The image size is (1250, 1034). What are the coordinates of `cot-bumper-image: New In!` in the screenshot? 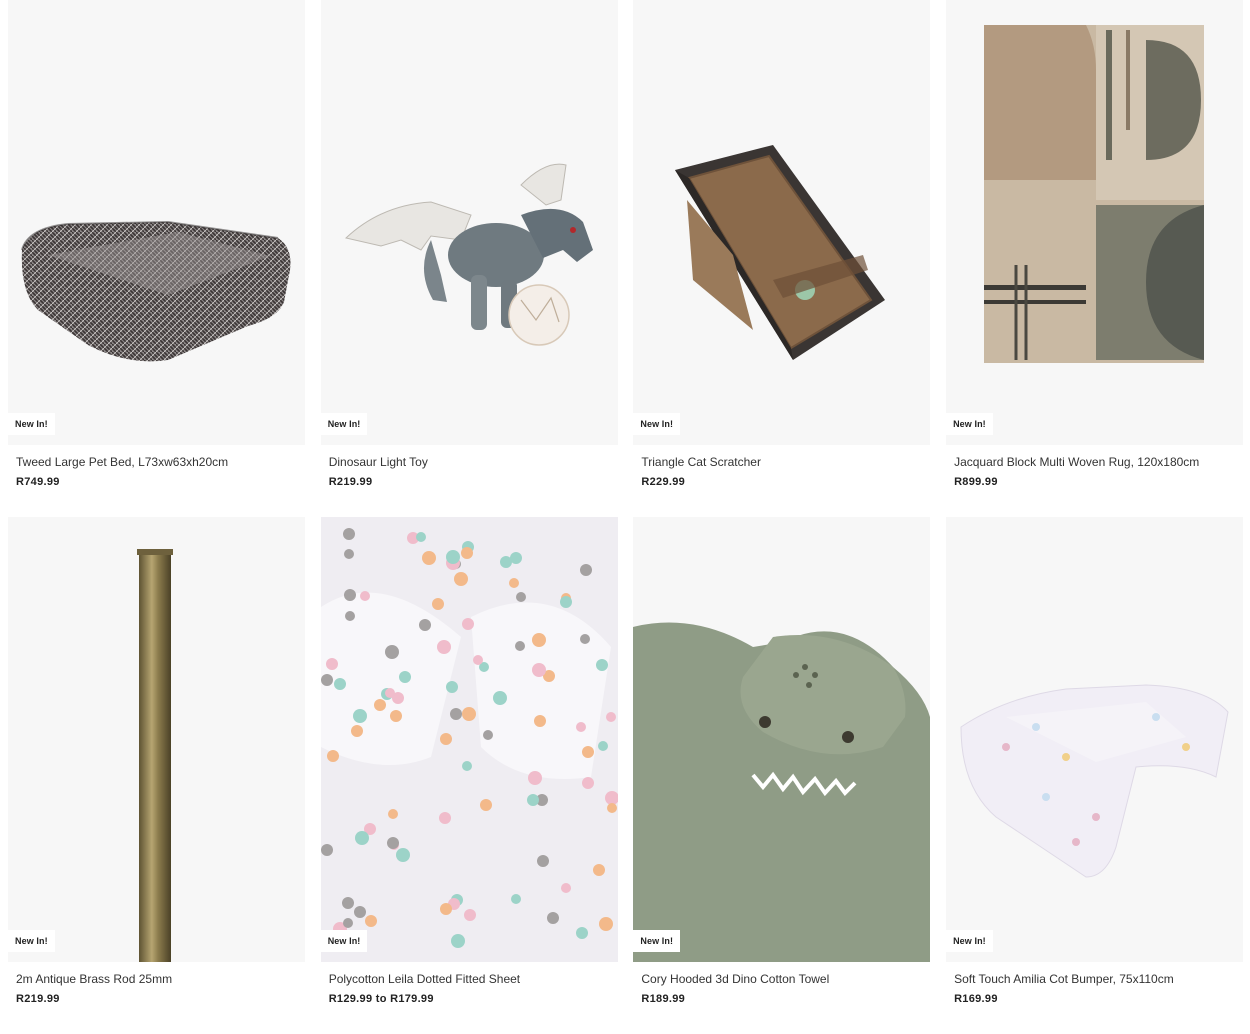 It's located at (1095, 739).